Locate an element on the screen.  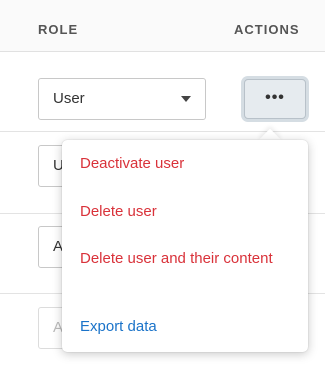
chevron-down-icon is located at coordinates (186, 99).